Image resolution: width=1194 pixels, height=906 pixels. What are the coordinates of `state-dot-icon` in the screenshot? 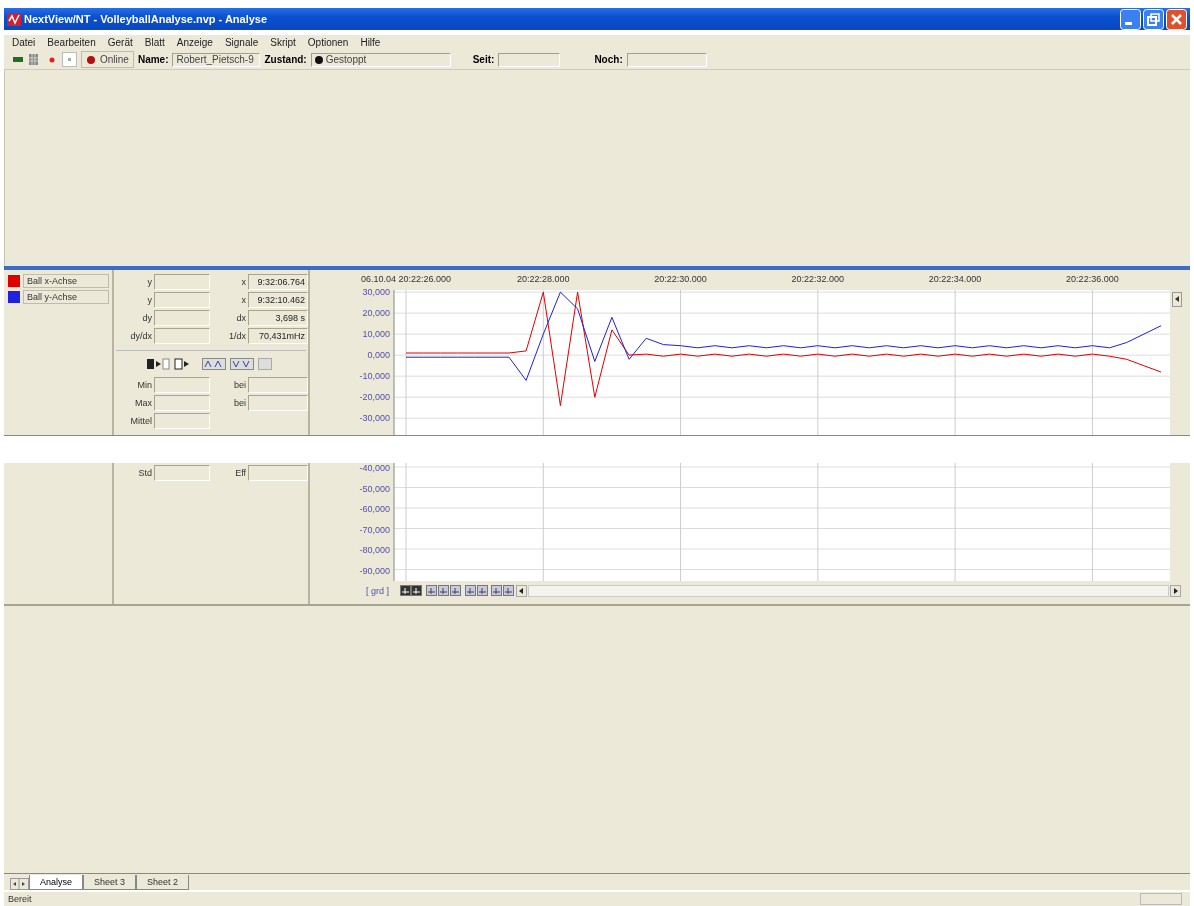 It's located at (318, 59).